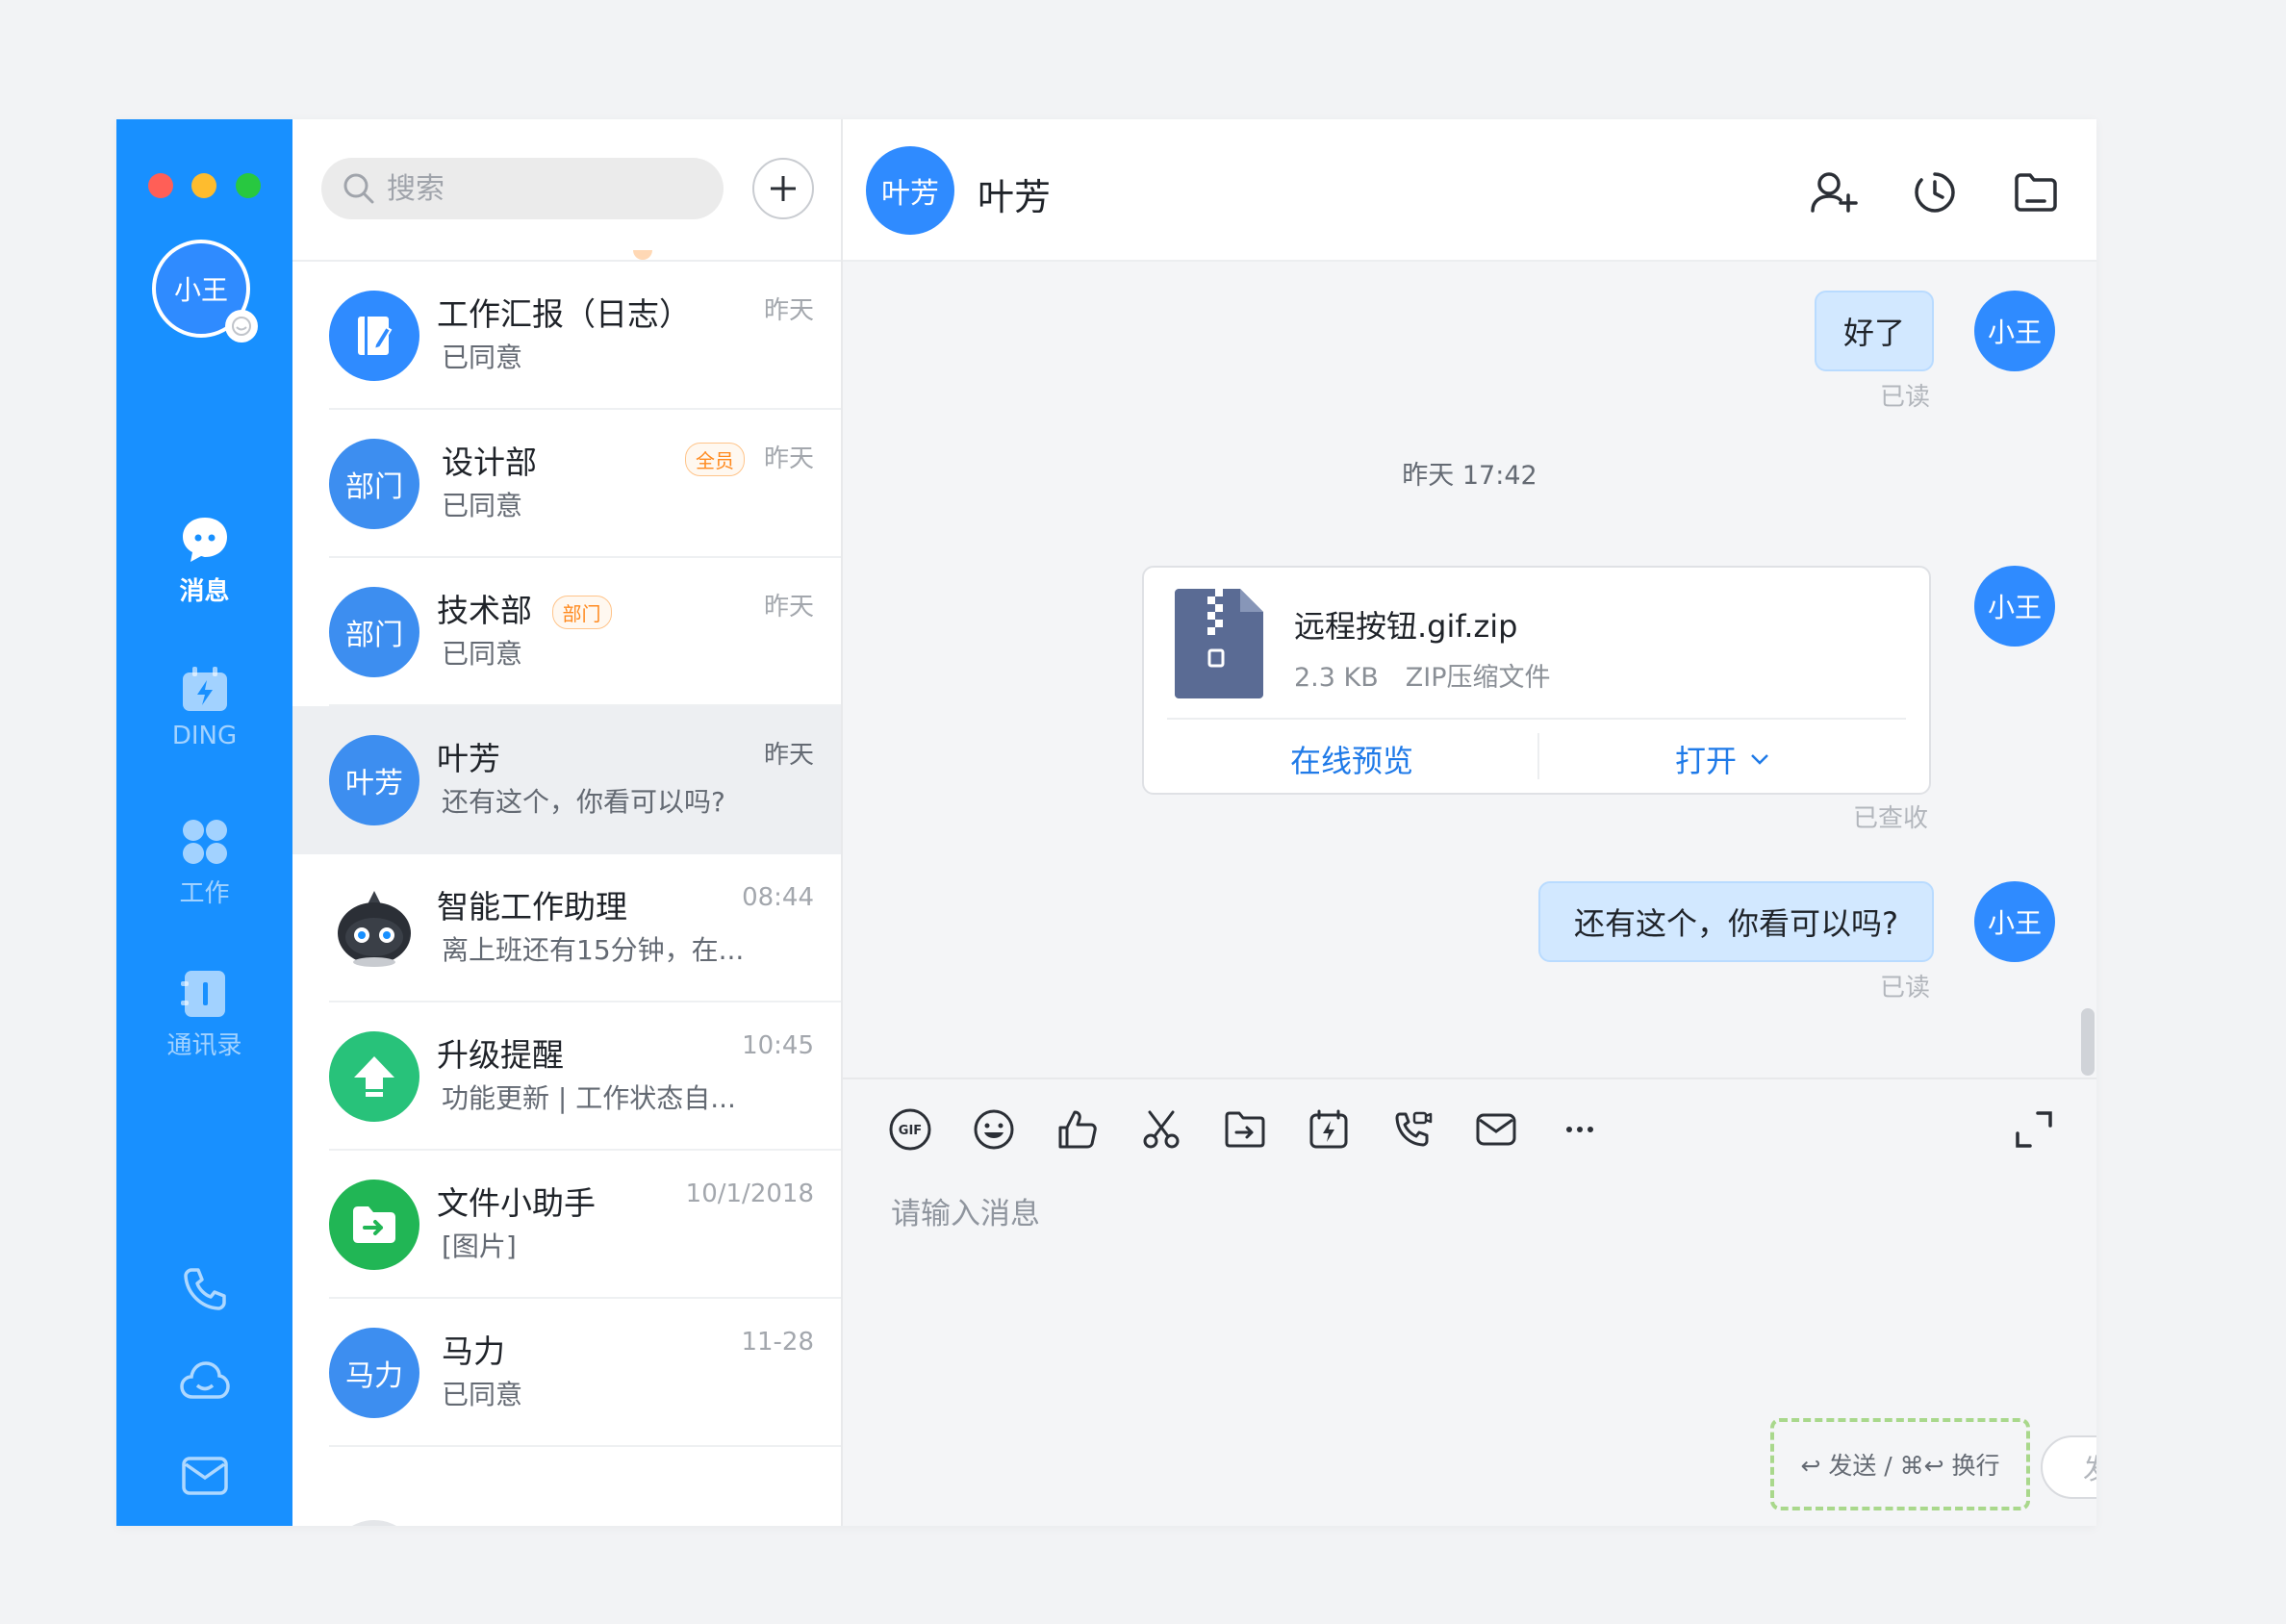 The width and height of the screenshot is (2286, 1624). What do you see at coordinates (566, 780) in the screenshot?
I see `conversation-item-ye-fang: 叶芳 叶芳 还有这个，你看可以吗? 昨天` at bounding box center [566, 780].